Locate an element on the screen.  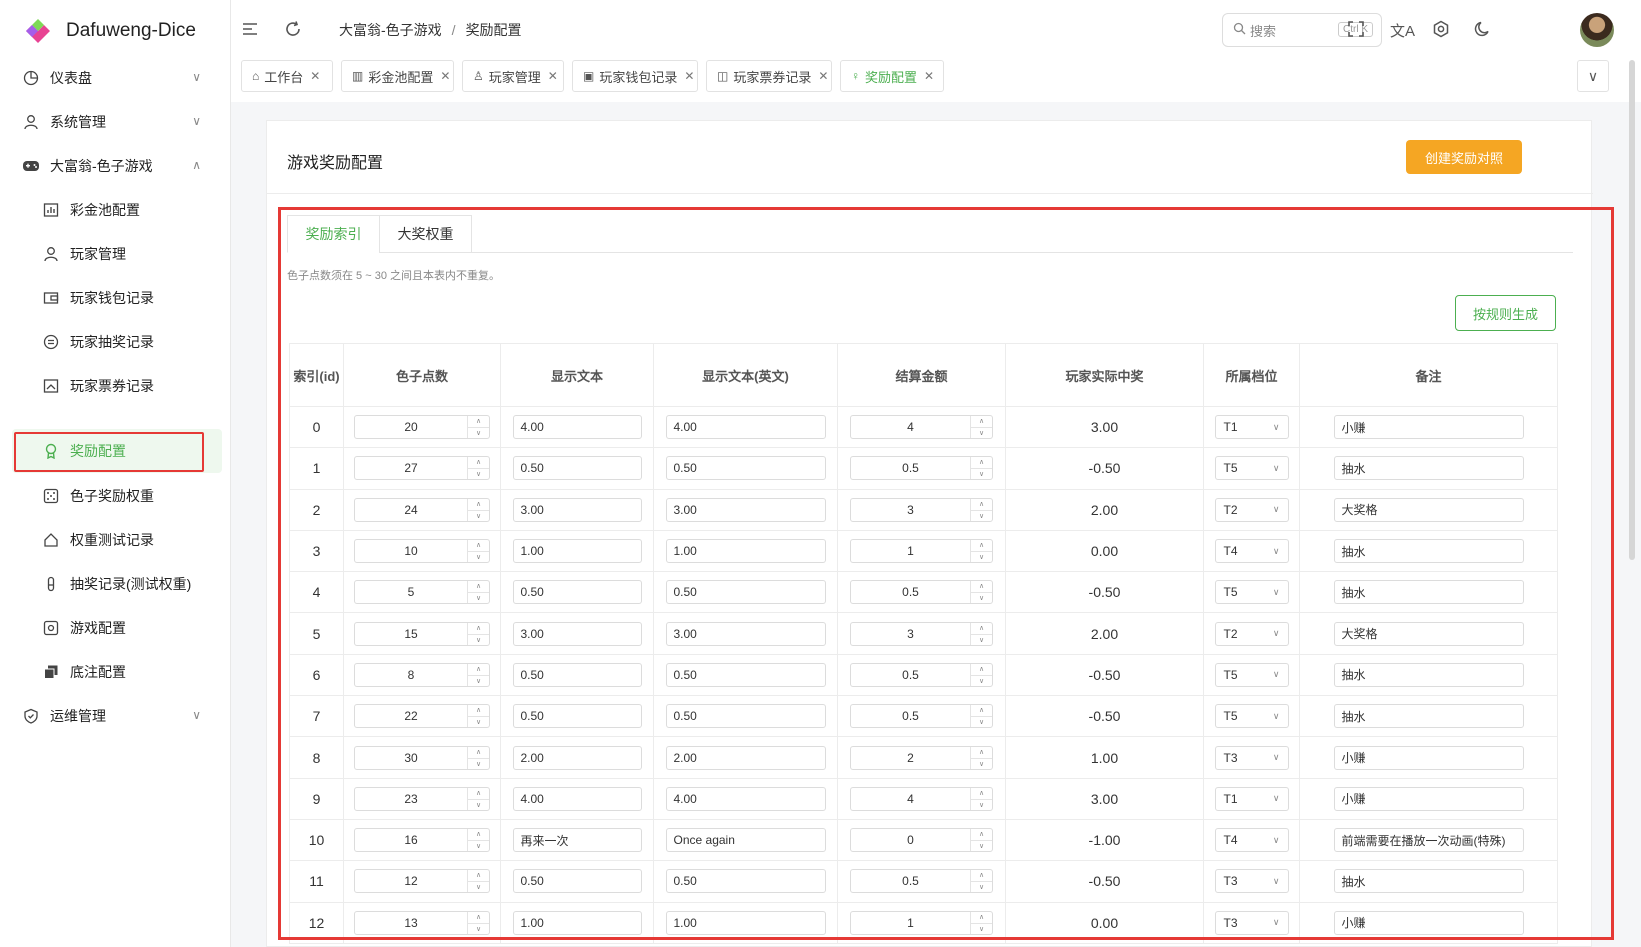
language-icon: 文A is located at coordinates (1402, 30).